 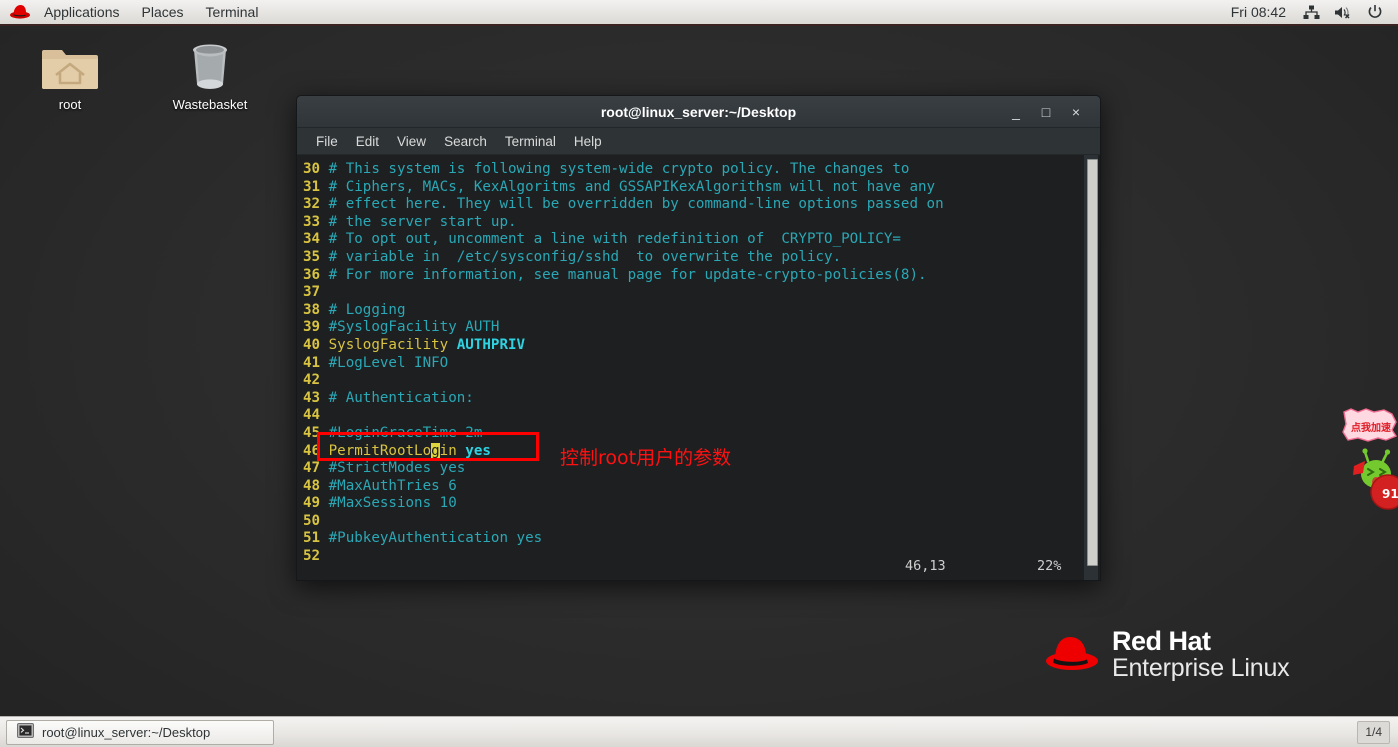 What do you see at coordinates (327, 141) in the screenshot?
I see `menu-file: File` at bounding box center [327, 141].